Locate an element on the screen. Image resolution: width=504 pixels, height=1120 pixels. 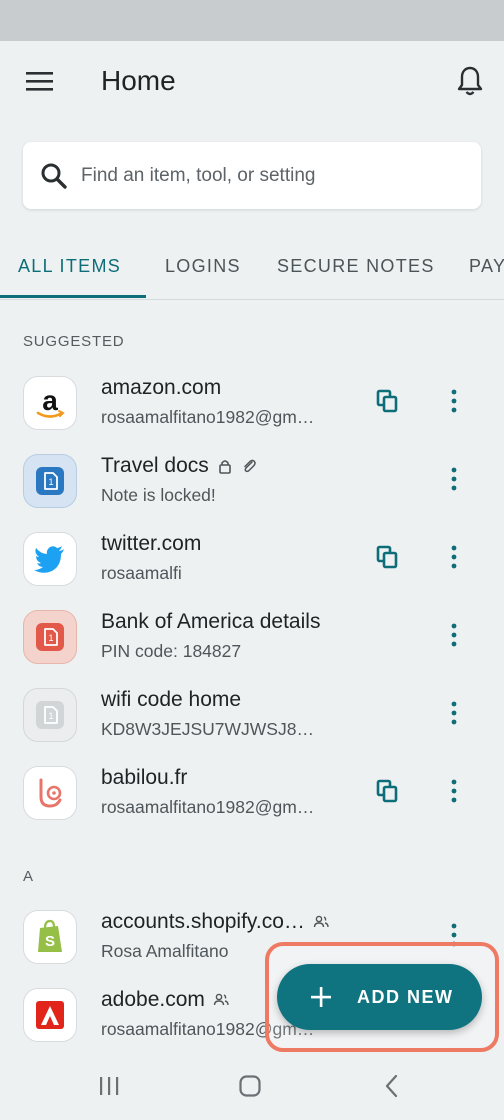
secure-note-gray-icon: 1 is located at coordinates (50, 715).